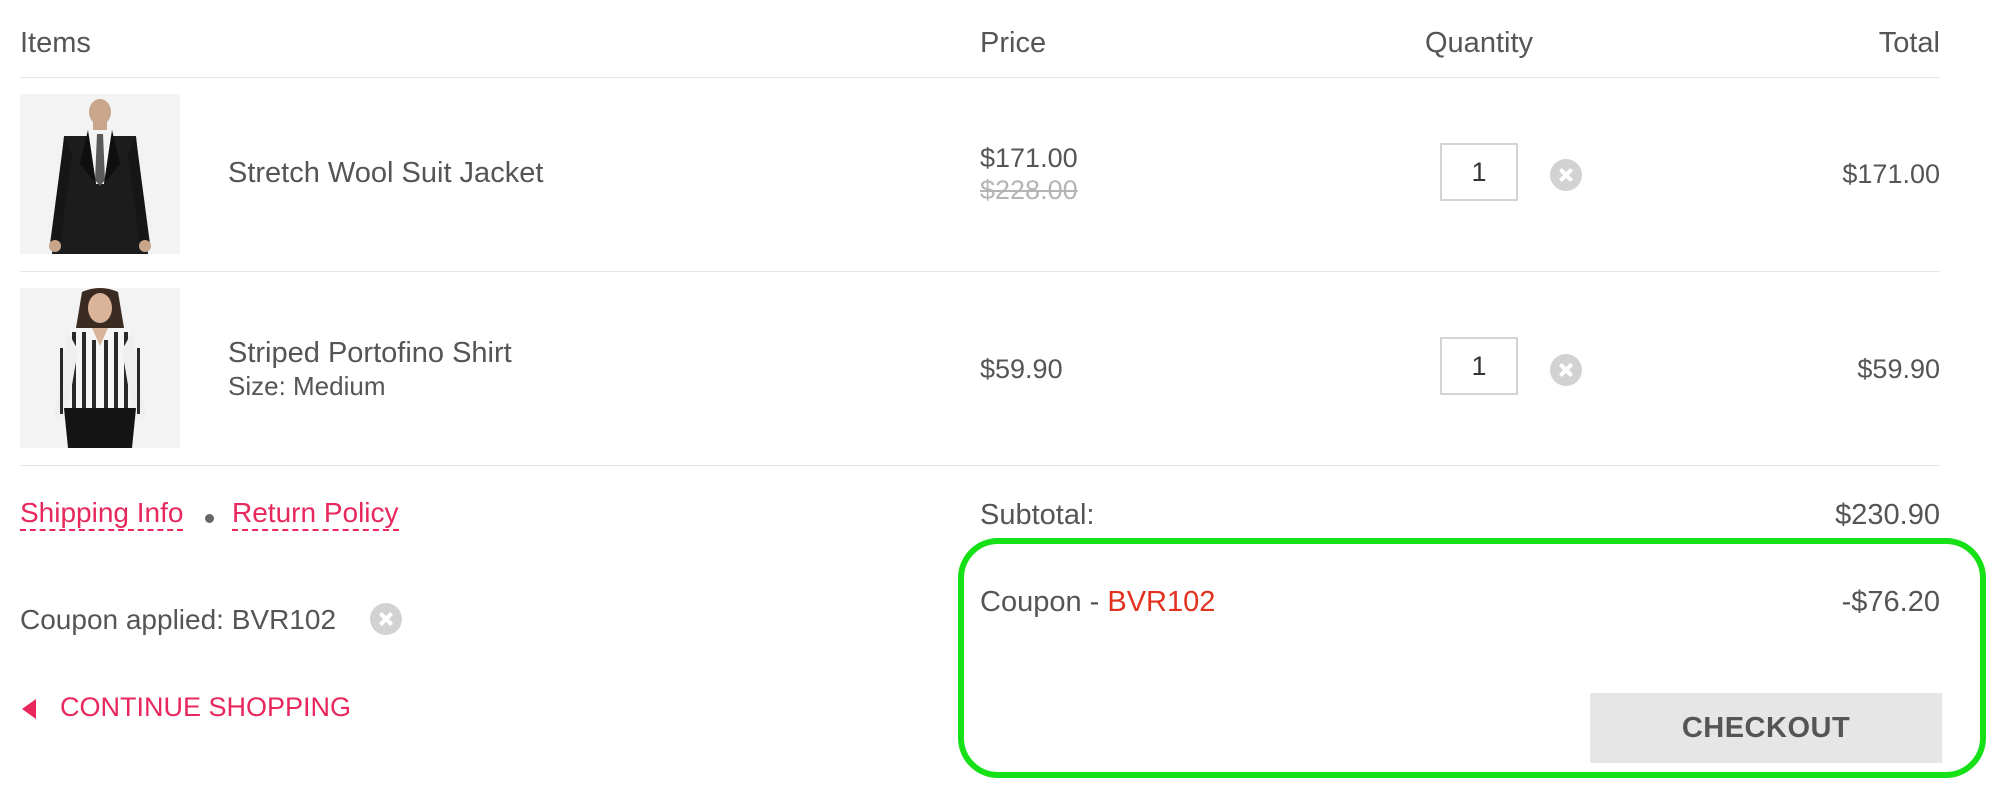 This screenshot has width=2002, height=800. Describe the element at coordinates (1891, 174) in the screenshot. I see `item-total: $171.00` at that location.